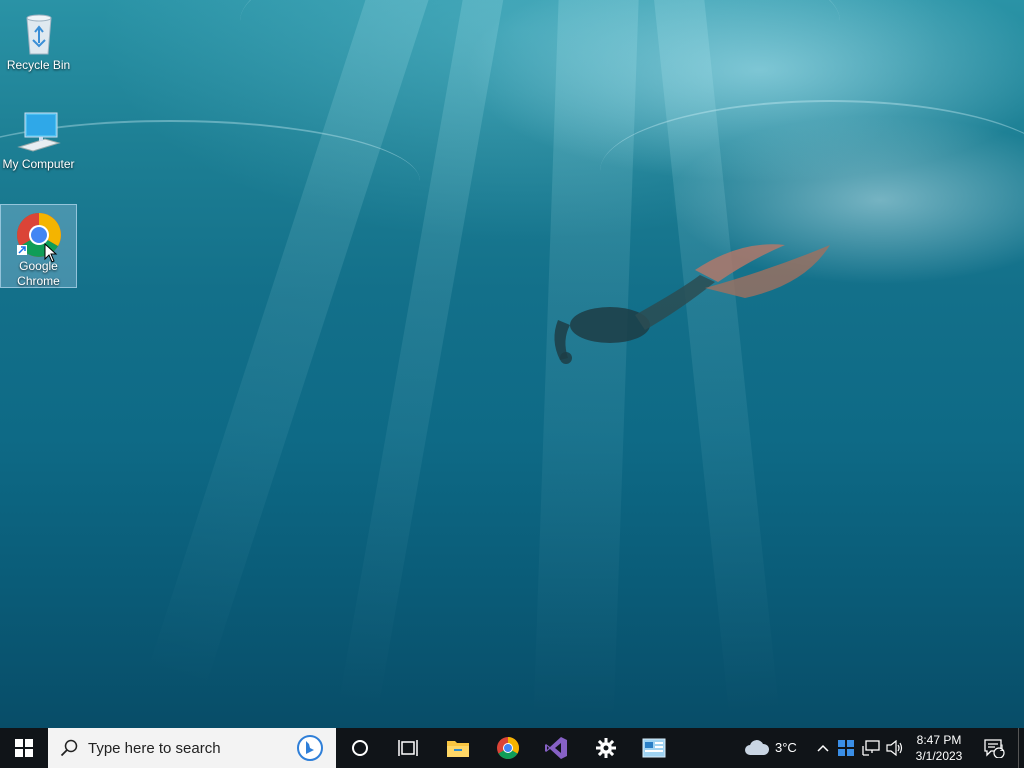 This screenshot has width=1024, height=768. Describe the element at coordinates (38, 273) in the screenshot. I see `desktop-icon-label: Google Chrome` at that location.